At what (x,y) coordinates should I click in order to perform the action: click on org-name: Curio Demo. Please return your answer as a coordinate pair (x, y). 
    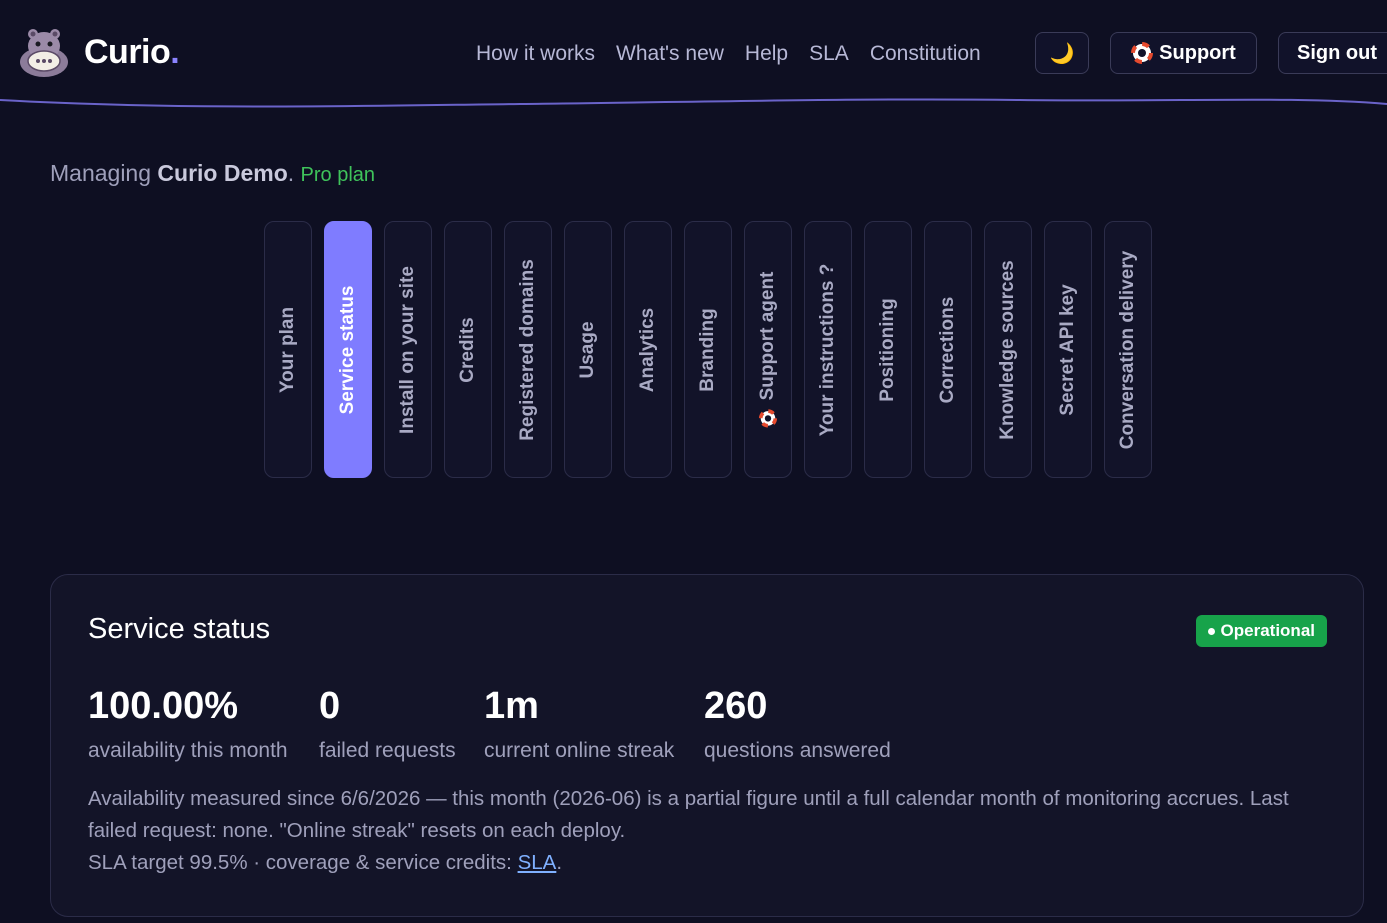
    Looking at the image, I should click on (222, 173).